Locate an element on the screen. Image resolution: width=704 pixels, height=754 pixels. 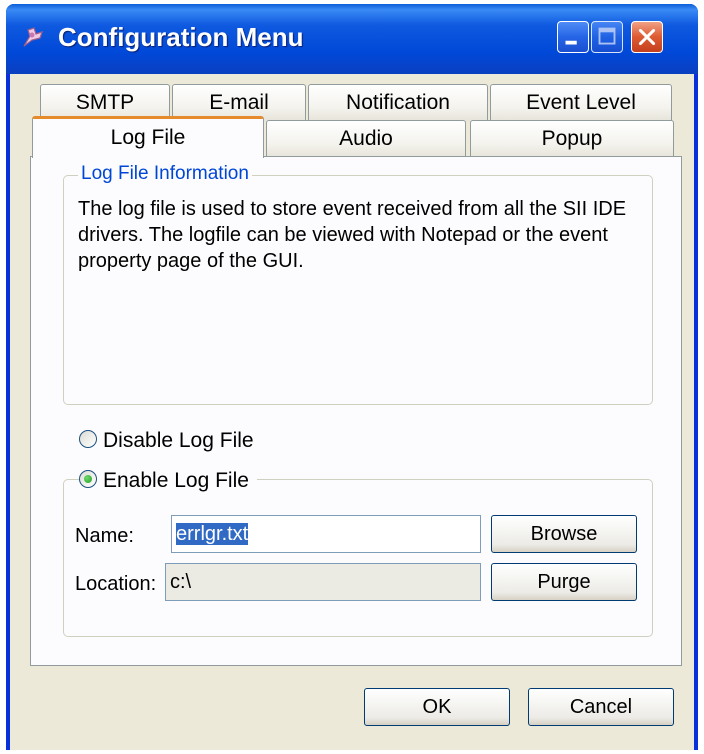
title-bar: Configuration Menu is located at coordinates (352, 39).